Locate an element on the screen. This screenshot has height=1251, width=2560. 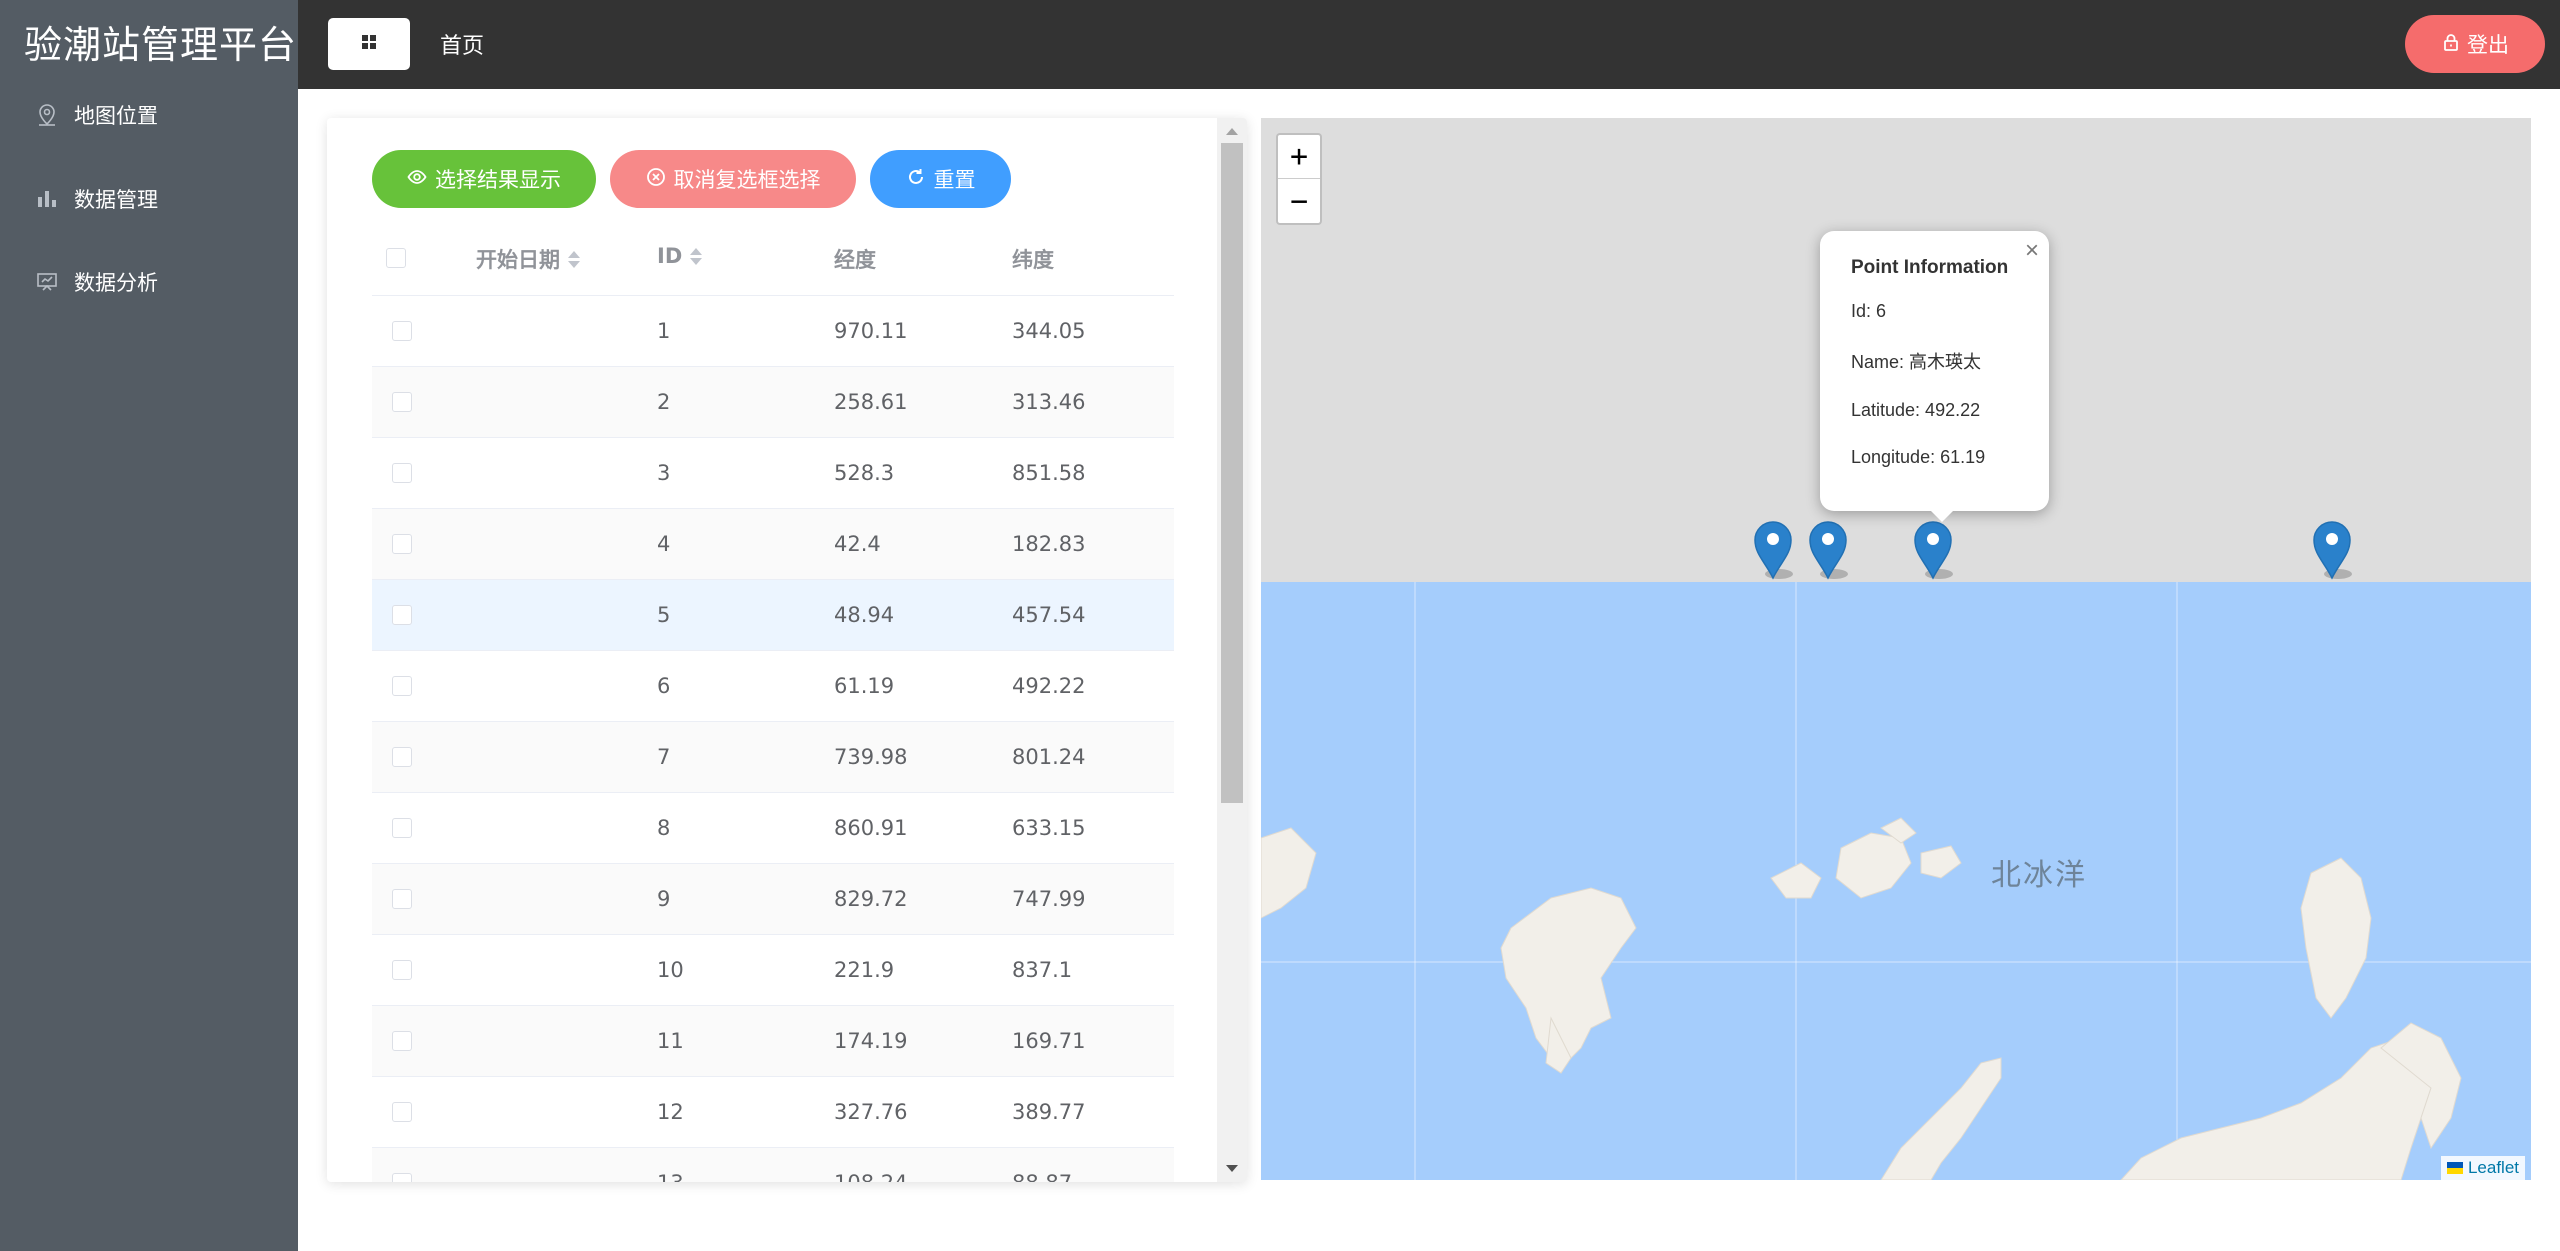
cell-latitude: 88.87 is located at coordinates (1042, 1176).